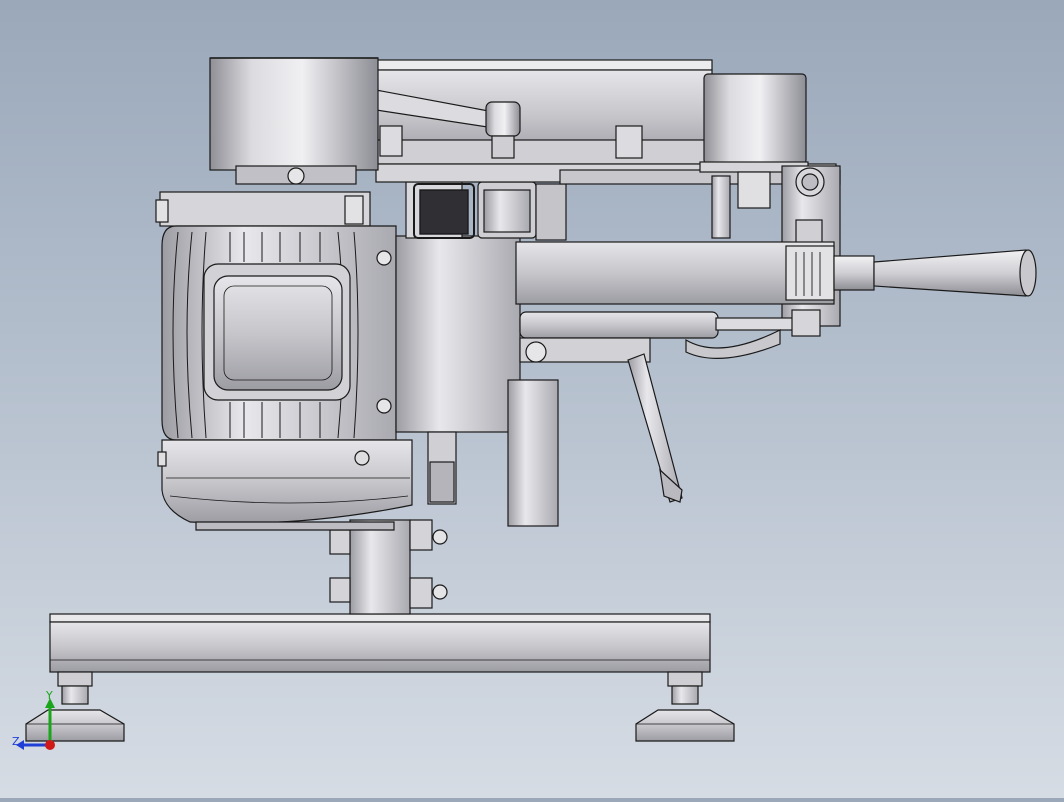  Describe the element at coordinates (50, 745) in the screenshot. I see `x-axis-point` at that location.